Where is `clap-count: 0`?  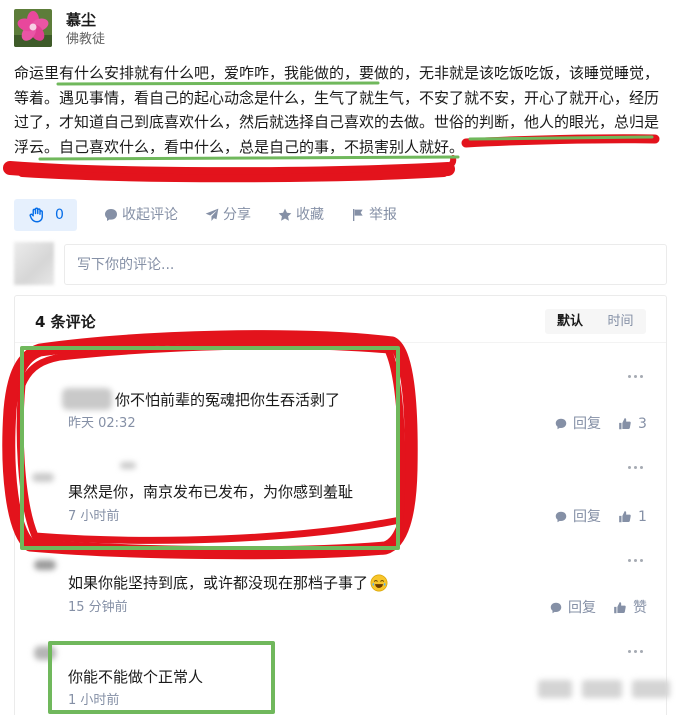
clap-count: 0 is located at coordinates (59, 215).